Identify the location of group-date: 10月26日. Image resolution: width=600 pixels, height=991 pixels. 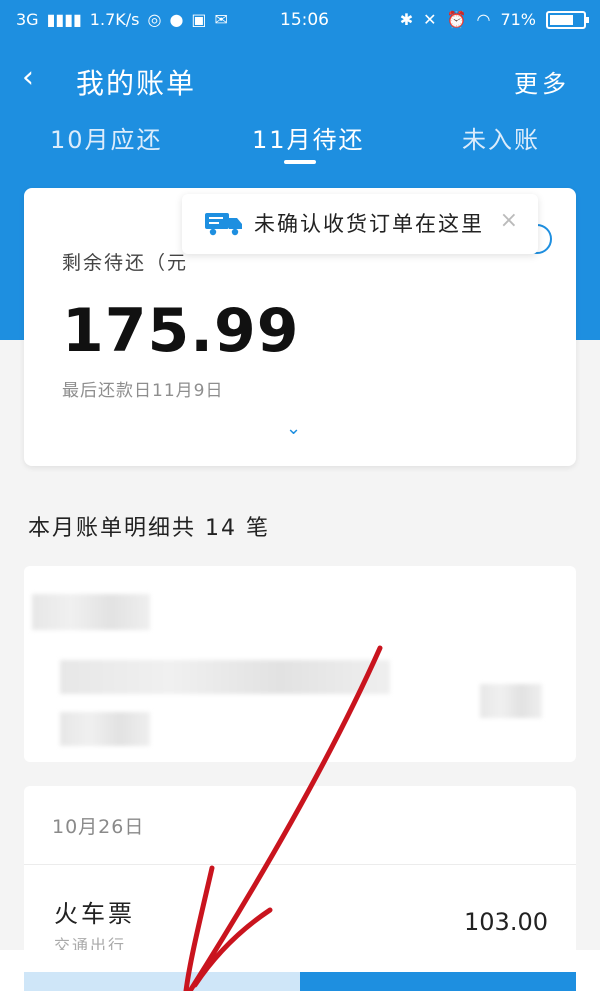
(98, 827).